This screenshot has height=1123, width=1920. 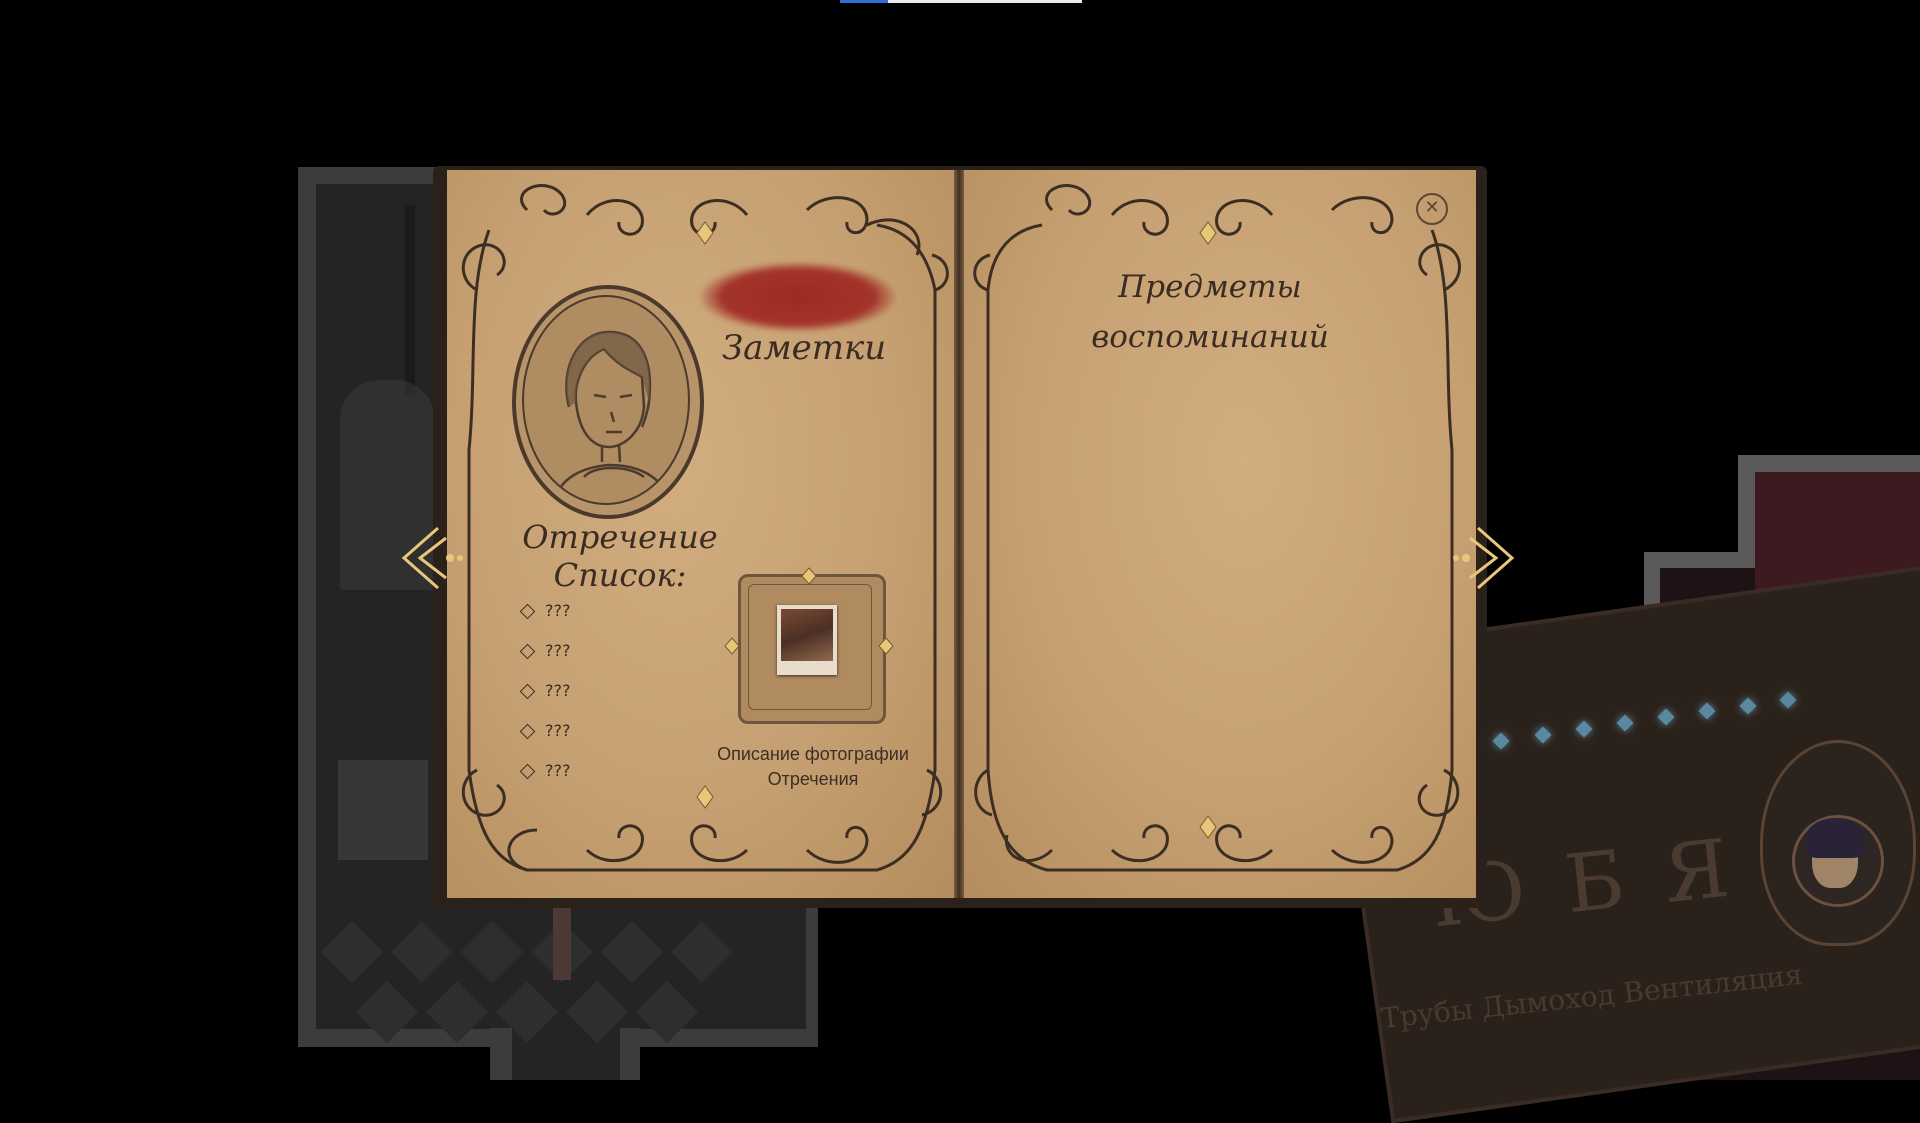 I want to click on chevron-left-ornate-icon, so click(x=433, y=558).